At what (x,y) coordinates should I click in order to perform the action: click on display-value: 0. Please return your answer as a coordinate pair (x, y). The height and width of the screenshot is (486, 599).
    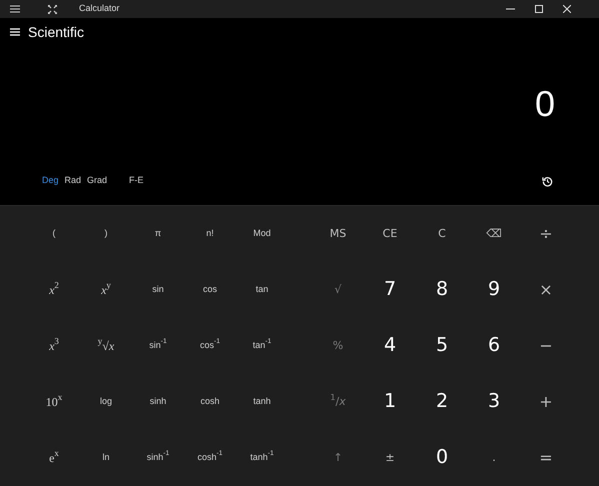
    Looking at the image, I should click on (544, 104).